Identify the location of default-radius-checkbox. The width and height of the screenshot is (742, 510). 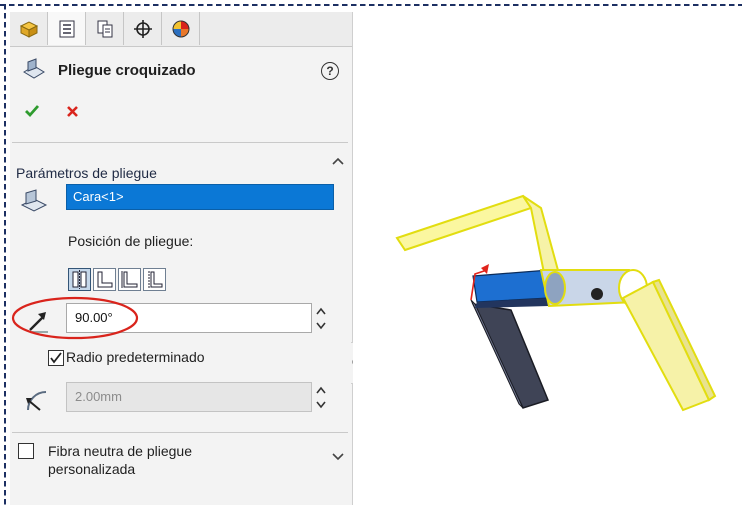
(56, 358).